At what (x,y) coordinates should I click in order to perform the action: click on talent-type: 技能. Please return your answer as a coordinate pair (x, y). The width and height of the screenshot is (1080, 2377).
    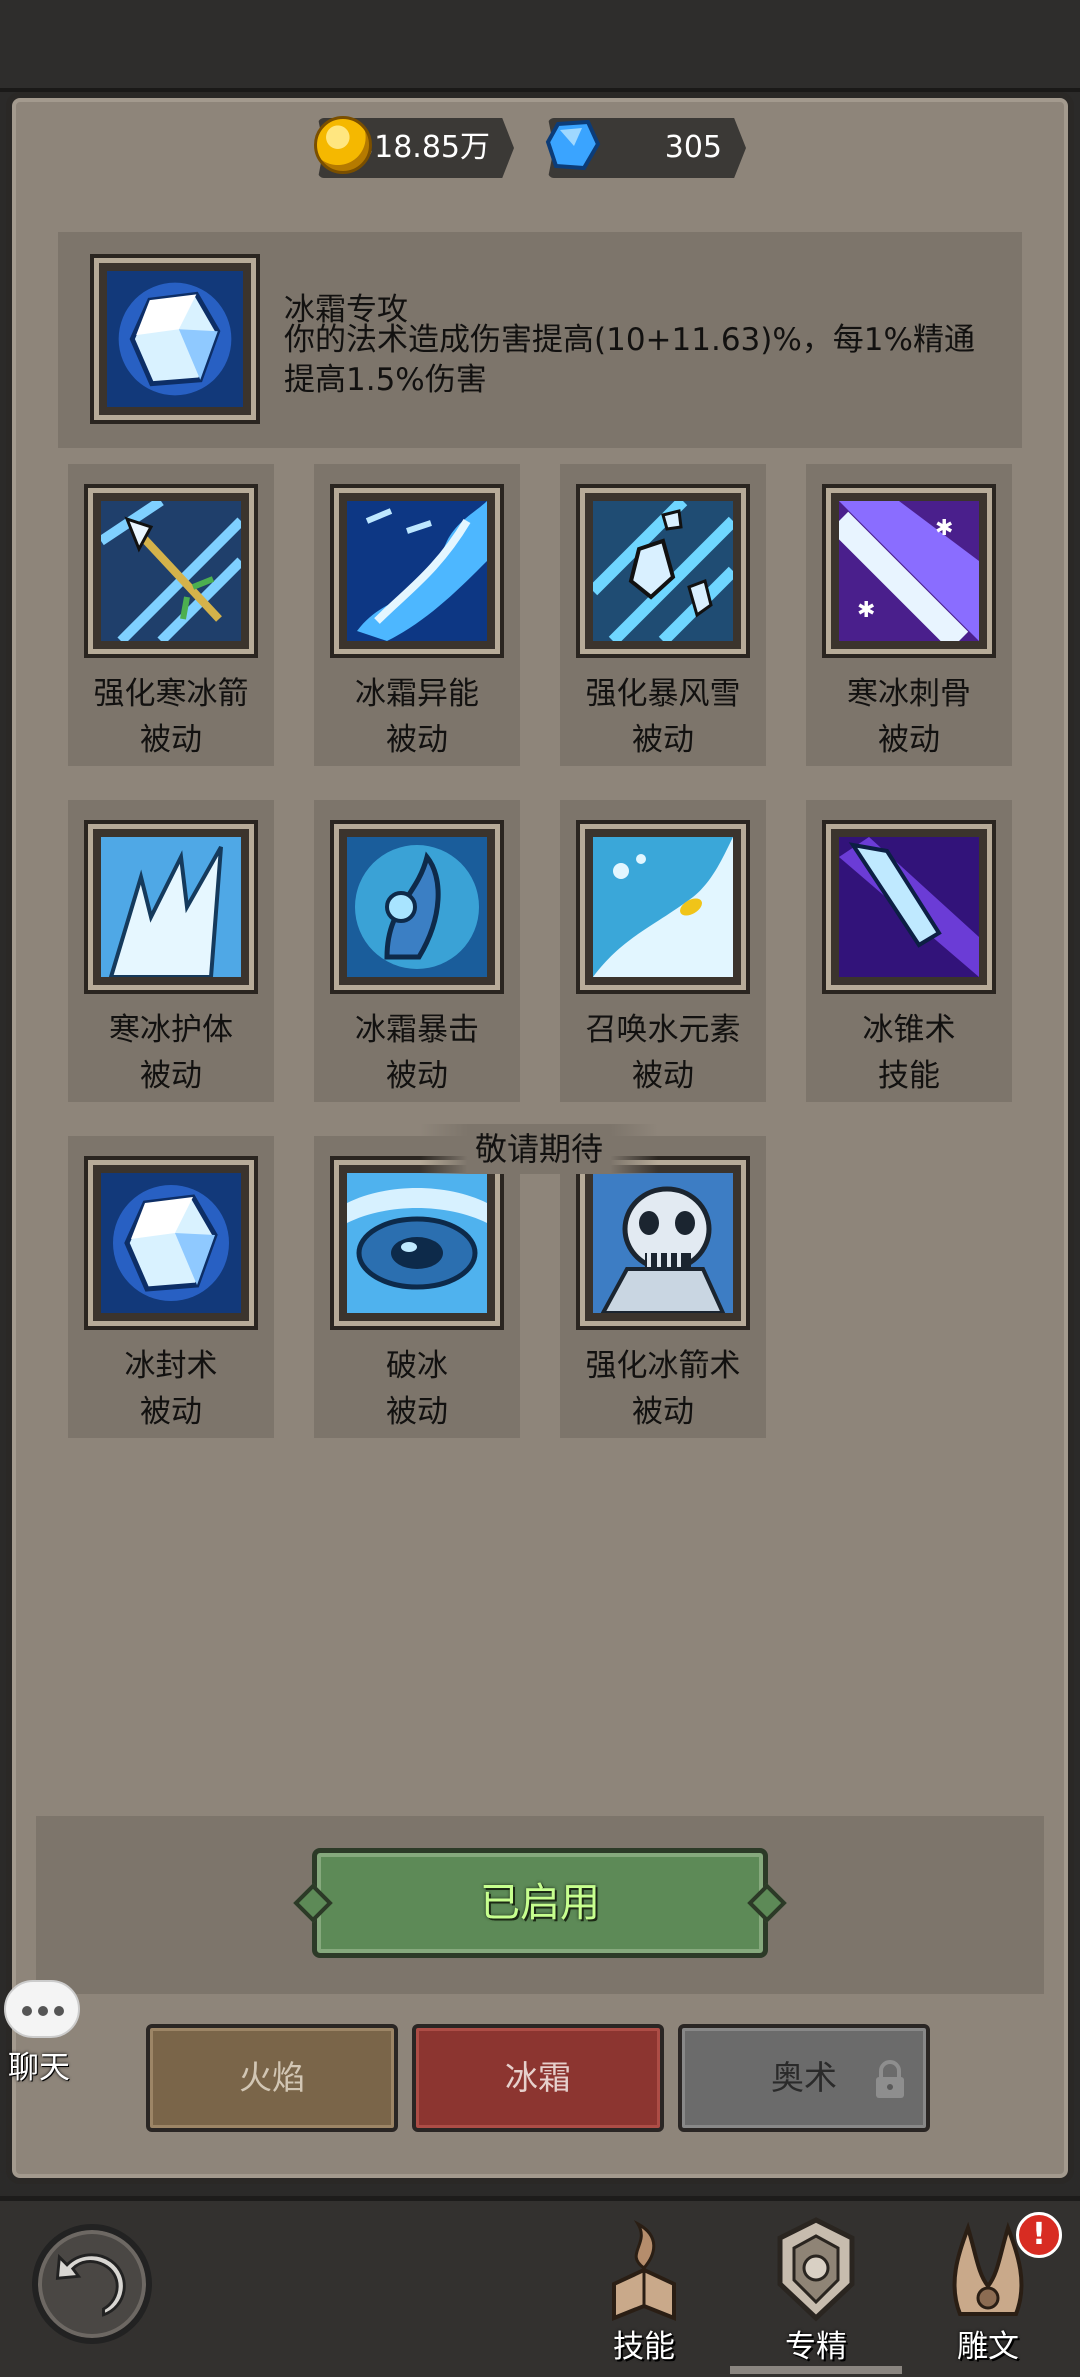
    Looking at the image, I should click on (909, 1076).